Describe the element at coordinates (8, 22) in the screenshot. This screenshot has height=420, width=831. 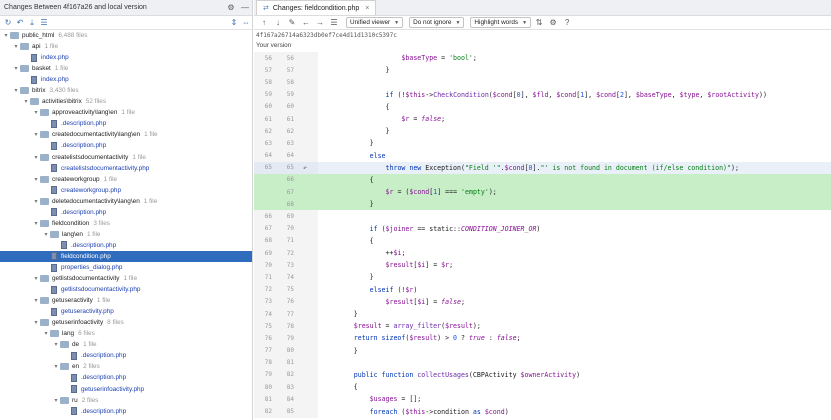
I see `refresh-icon: ↻` at that location.